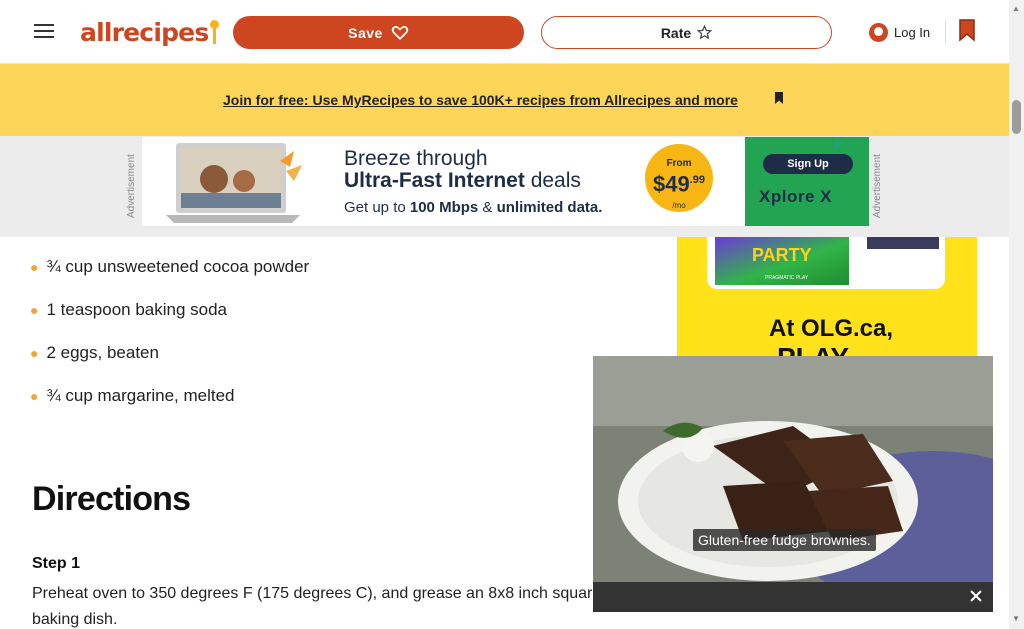 Image resolution: width=1024 pixels, height=629 pixels. I want to click on header-divider, so click(945, 32).